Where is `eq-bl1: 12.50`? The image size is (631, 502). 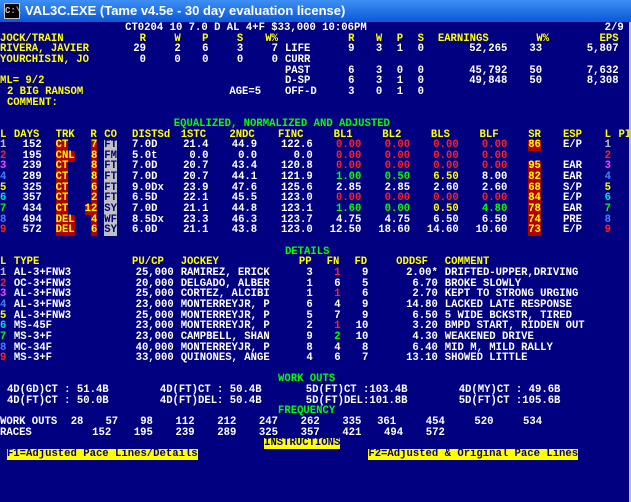
eq-bl1: 12.50 is located at coordinates (345, 230).